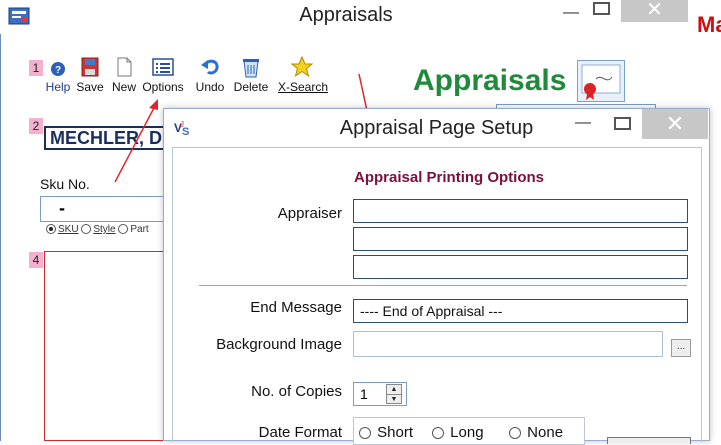 The image size is (721, 445). What do you see at coordinates (622, 123) in the screenshot?
I see `dialog-maximize-button` at bounding box center [622, 123].